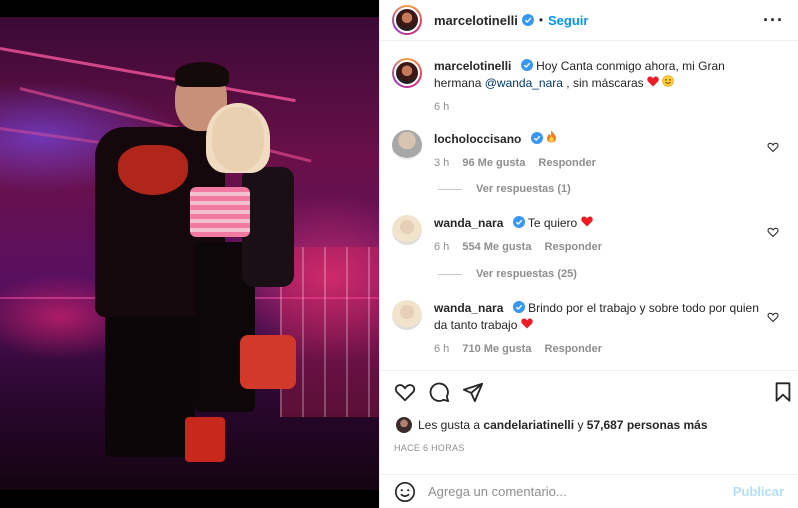  What do you see at coordinates (528, 425) in the screenshot?
I see `liker-username: candelariatinelli` at bounding box center [528, 425].